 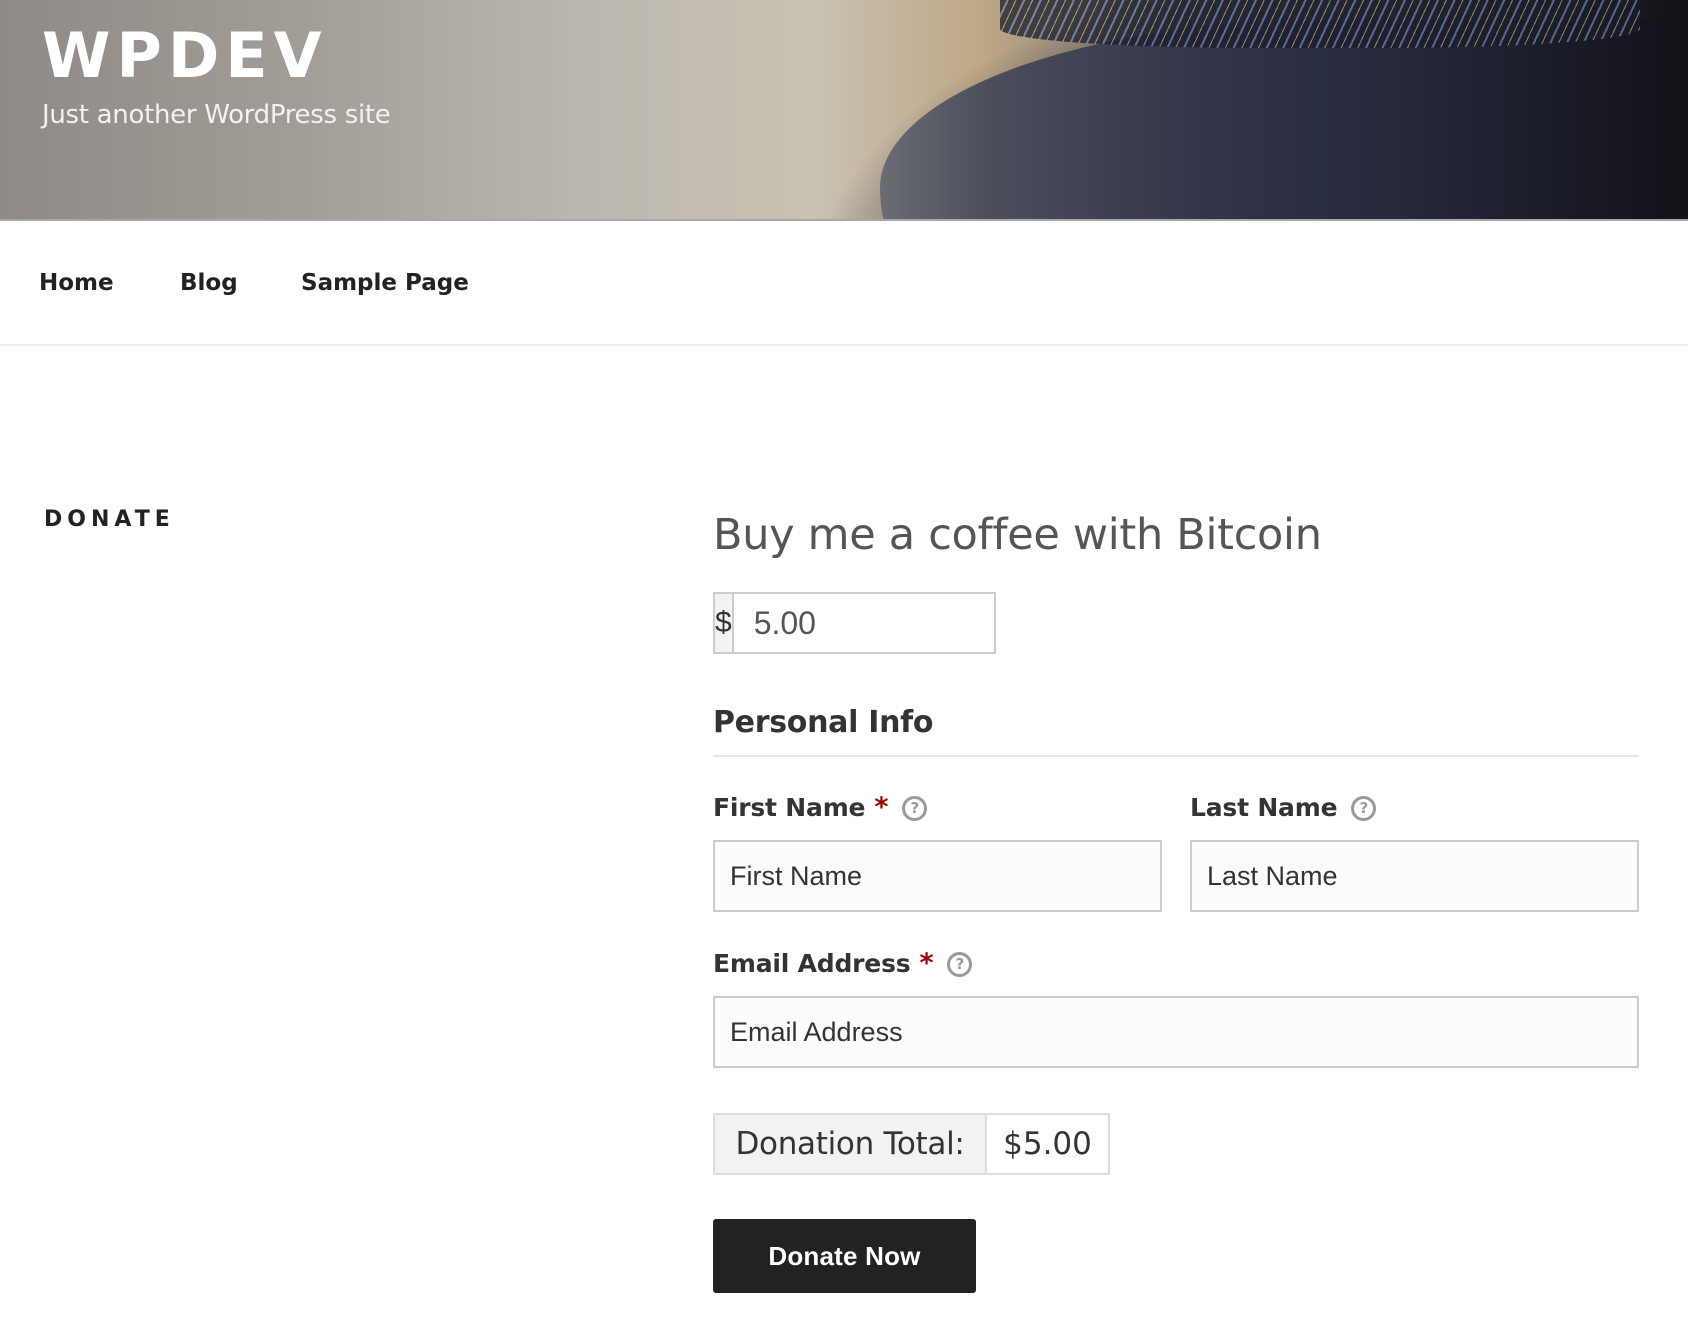 What do you see at coordinates (789, 807) in the screenshot?
I see `first-name-label-text: First Name` at bounding box center [789, 807].